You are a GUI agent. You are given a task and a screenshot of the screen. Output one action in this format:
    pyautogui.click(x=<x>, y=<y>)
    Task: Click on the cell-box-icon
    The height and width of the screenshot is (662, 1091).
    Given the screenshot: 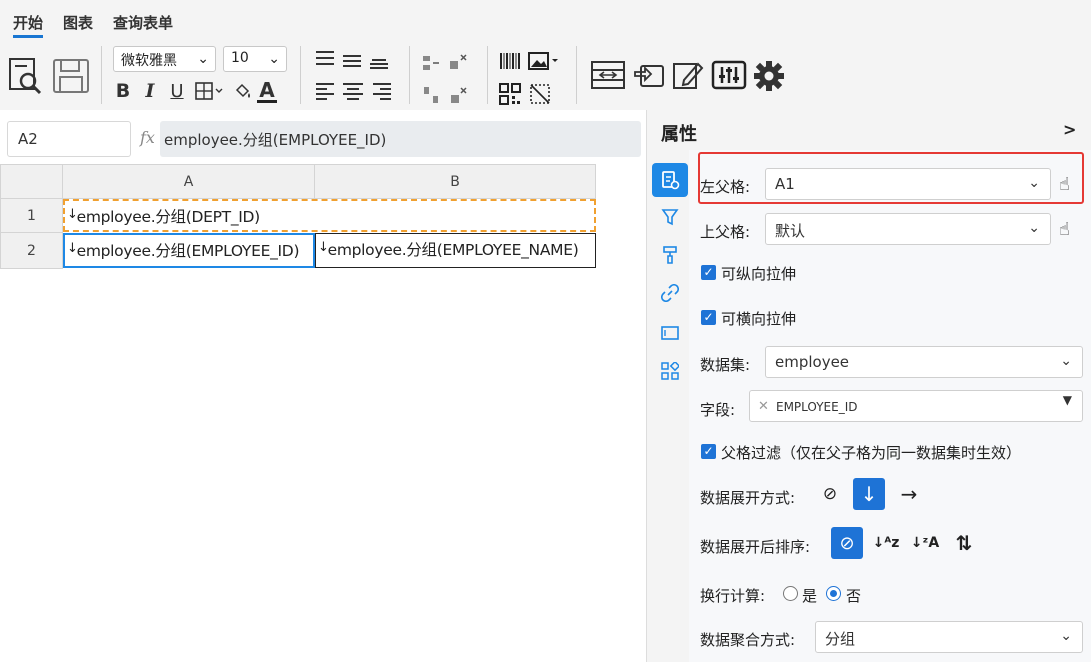 What is the action you would take?
    pyautogui.click(x=670, y=333)
    